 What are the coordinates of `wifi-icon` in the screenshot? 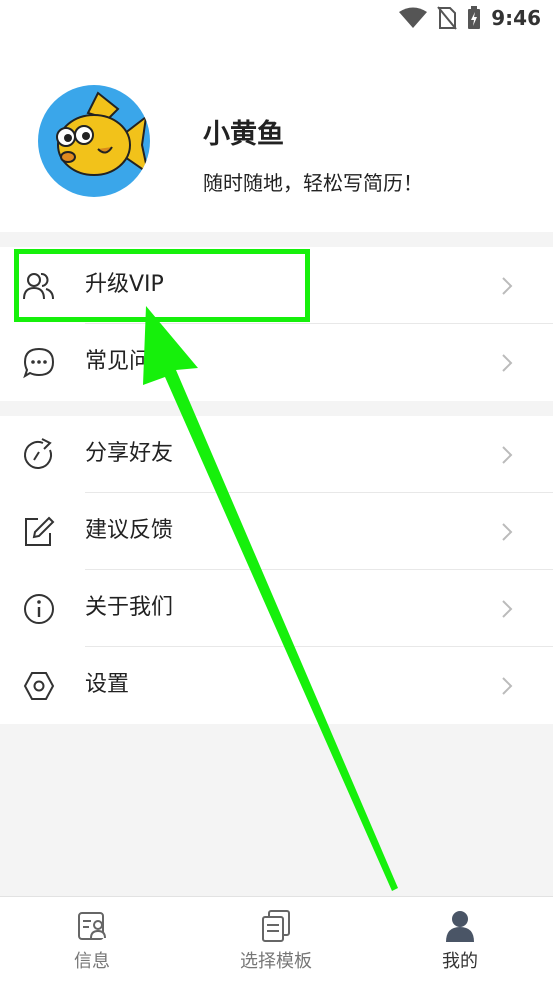 It's located at (413, 17).